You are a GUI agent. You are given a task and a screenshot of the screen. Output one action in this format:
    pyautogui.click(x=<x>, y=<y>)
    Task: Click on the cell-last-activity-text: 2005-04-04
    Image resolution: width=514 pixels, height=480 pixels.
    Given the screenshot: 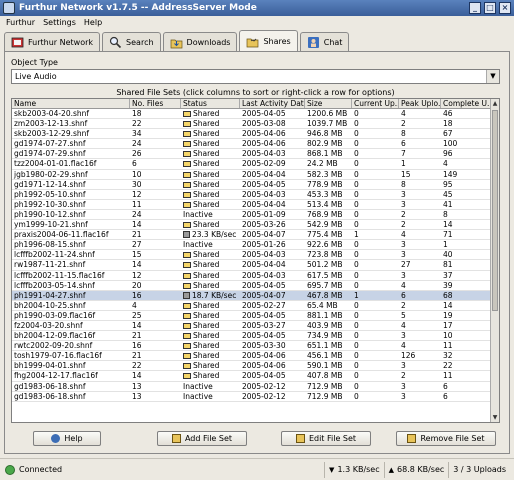 What is the action you would take?
    pyautogui.click(x=264, y=174)
    